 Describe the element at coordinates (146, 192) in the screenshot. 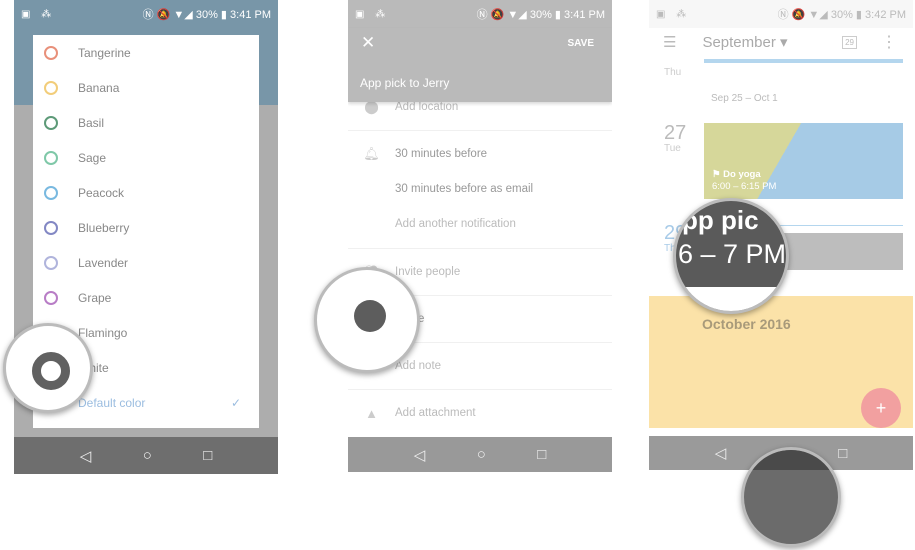

I see `color-option-peacock: Peacock` at that location.